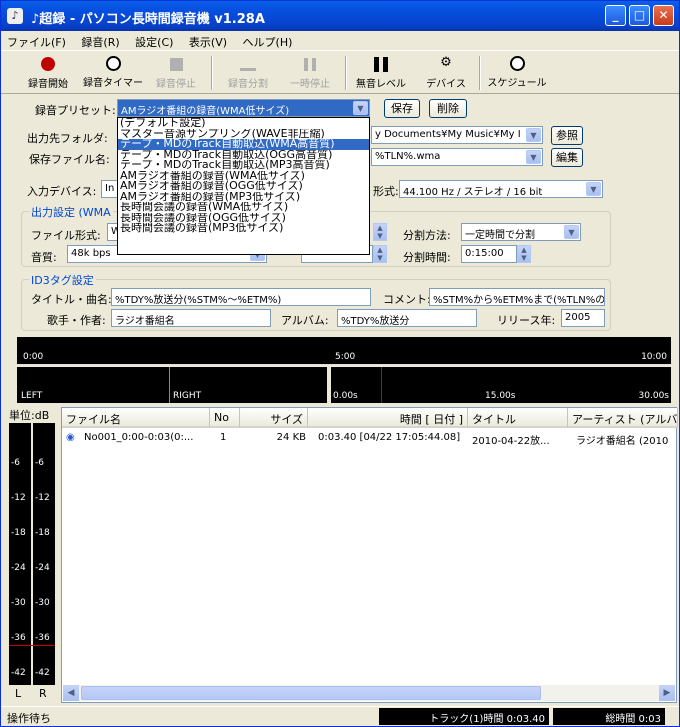  What do you see at coordinates (609, 716) in the screenshot?
I see `total-time: 総時間 0:03` at bounding box center [609, 716].